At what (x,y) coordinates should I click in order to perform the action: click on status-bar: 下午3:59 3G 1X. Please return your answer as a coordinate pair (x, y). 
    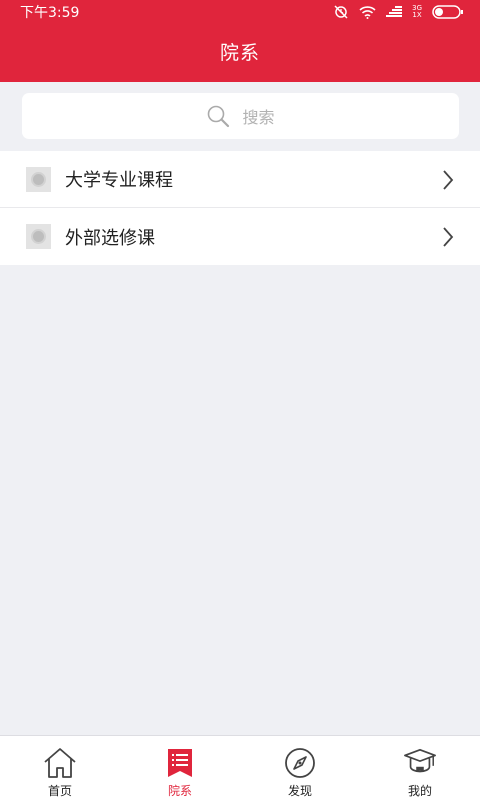
    Looking at the image, I should click on (240, 12).